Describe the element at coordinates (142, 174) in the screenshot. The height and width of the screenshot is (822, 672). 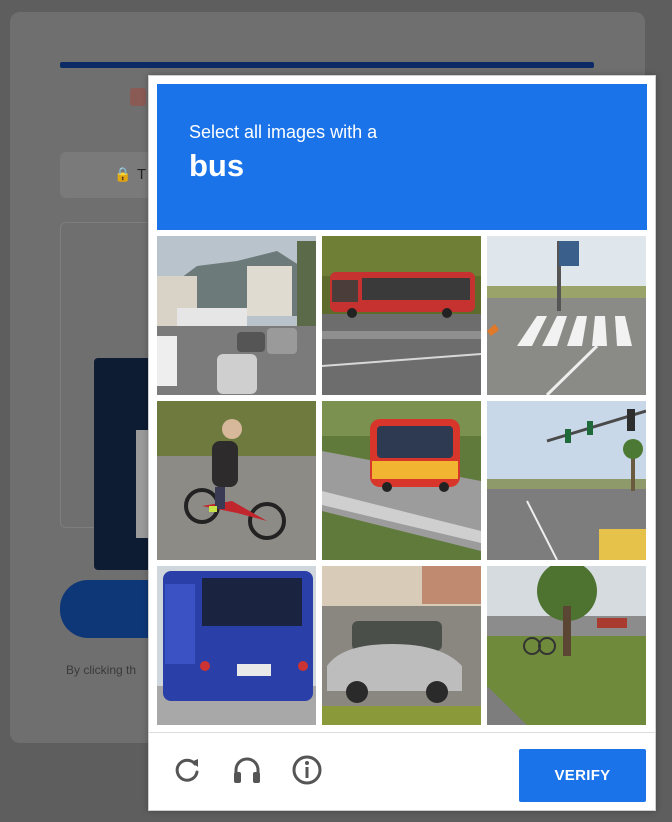
I see `background-pill-label: T` at that location.